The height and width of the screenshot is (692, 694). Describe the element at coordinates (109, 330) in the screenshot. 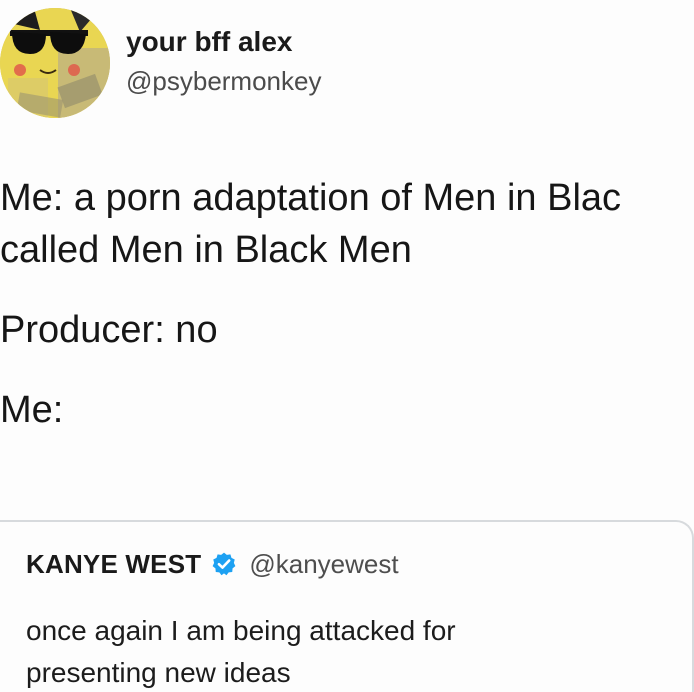

I see `tweet-text-line: Producer: no` at that location.